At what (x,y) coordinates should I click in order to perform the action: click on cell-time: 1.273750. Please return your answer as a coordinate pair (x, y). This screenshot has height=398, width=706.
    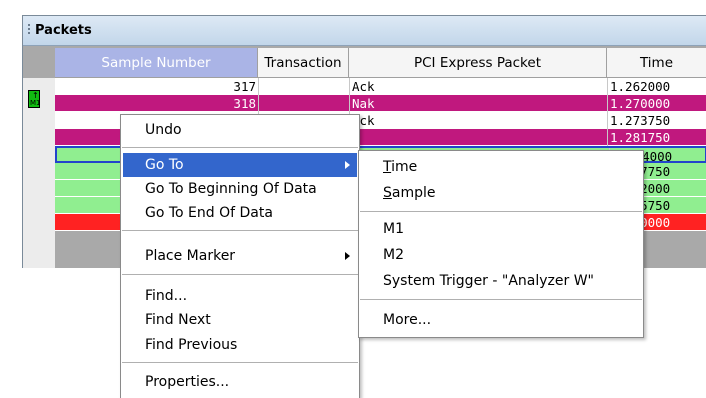
    Looking at the image, I should click on (640, 120).